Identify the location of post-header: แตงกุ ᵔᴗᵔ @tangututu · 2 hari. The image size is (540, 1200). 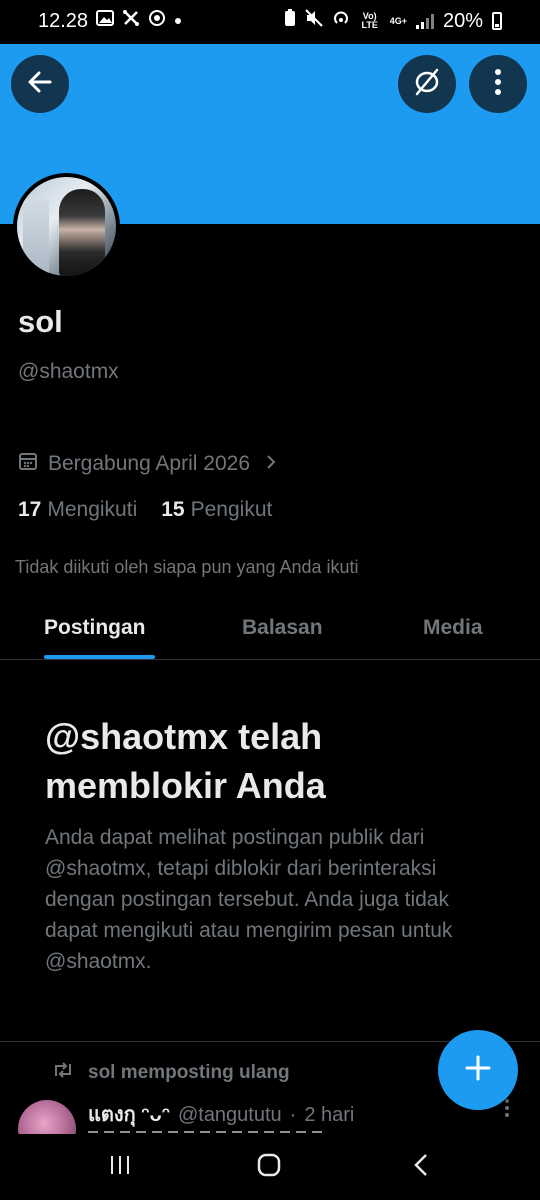
(221, 1114).